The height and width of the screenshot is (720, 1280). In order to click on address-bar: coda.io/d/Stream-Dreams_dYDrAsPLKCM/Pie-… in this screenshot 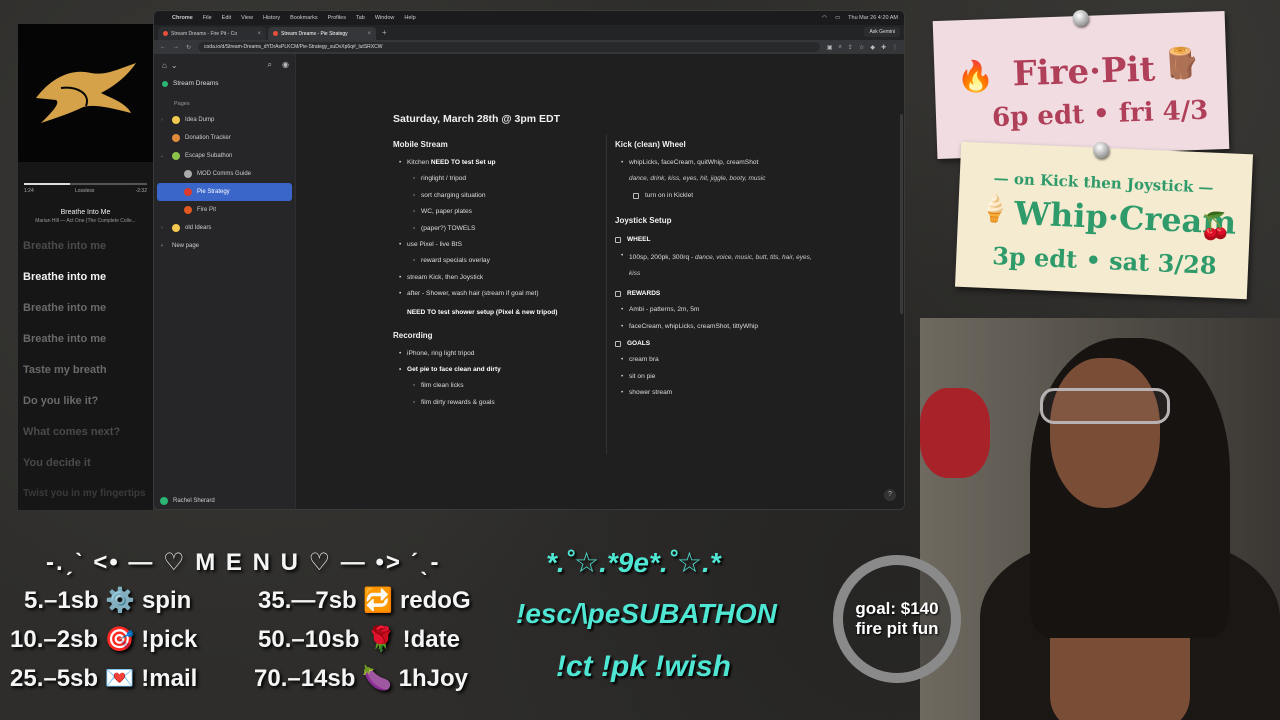, I will do `click(509, 47)`.